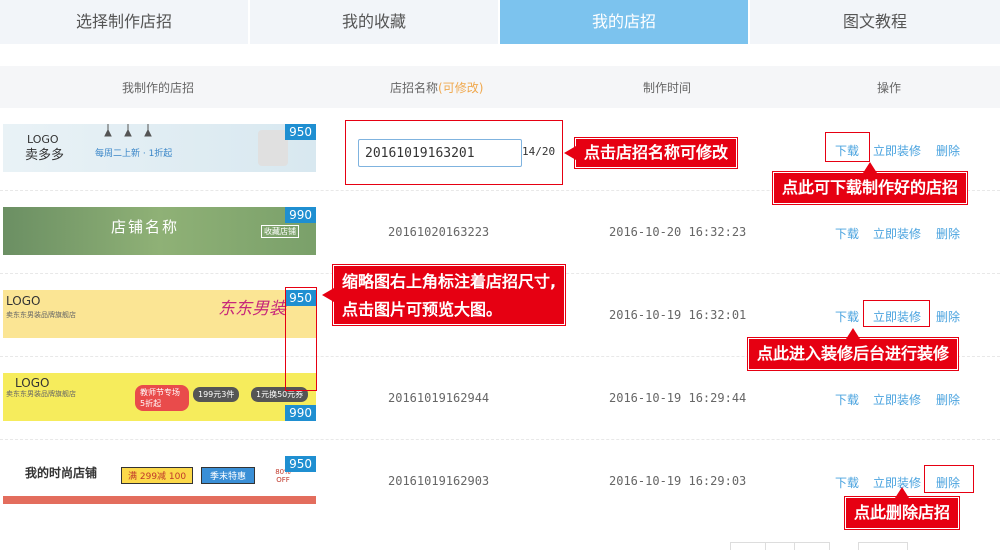 This screenshot has width=1000, height=550. What do you see at coordinates (45, 155) in the screenshot?
I see `thumb-shop: 卖多多` at bounding box center [45, 155].